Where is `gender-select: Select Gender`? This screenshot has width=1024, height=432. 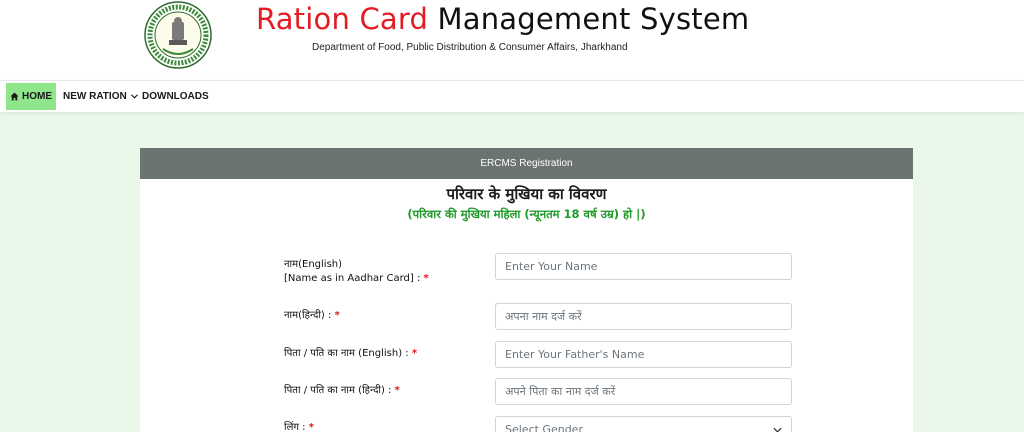
gender-select: Select Gender is located at coordinates (643, 424).